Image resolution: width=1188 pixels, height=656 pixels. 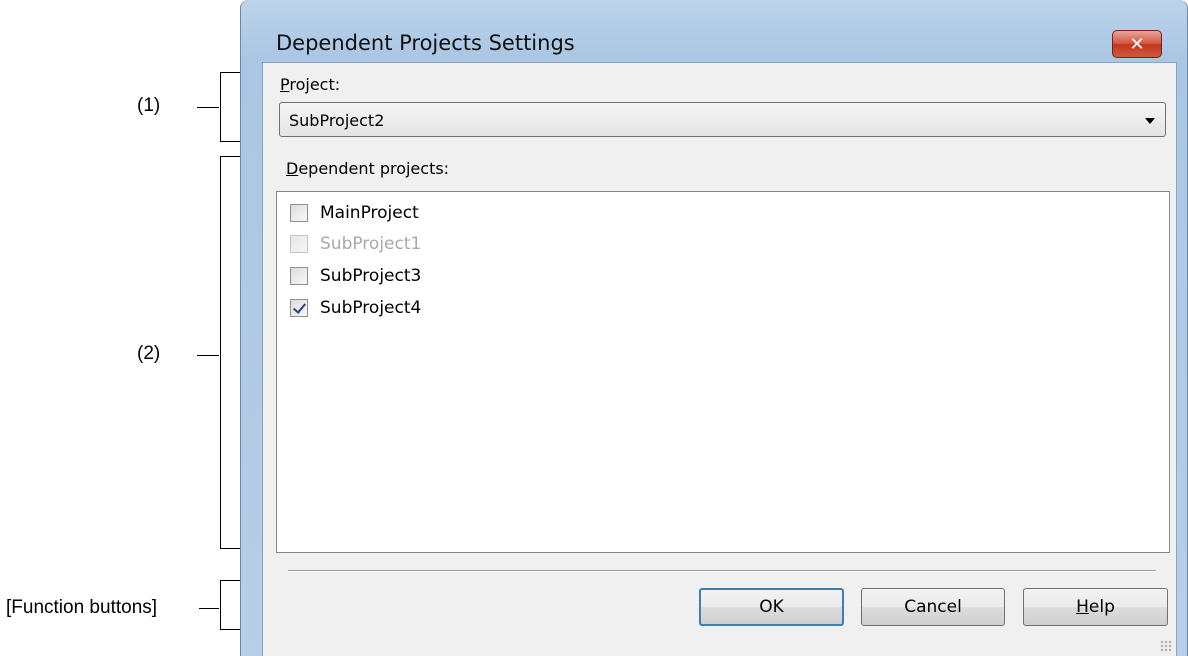 What do you see at coordinates (771, 607) in the screenshot?
I see `ok-button: OK` at bounding box center [771, 607].